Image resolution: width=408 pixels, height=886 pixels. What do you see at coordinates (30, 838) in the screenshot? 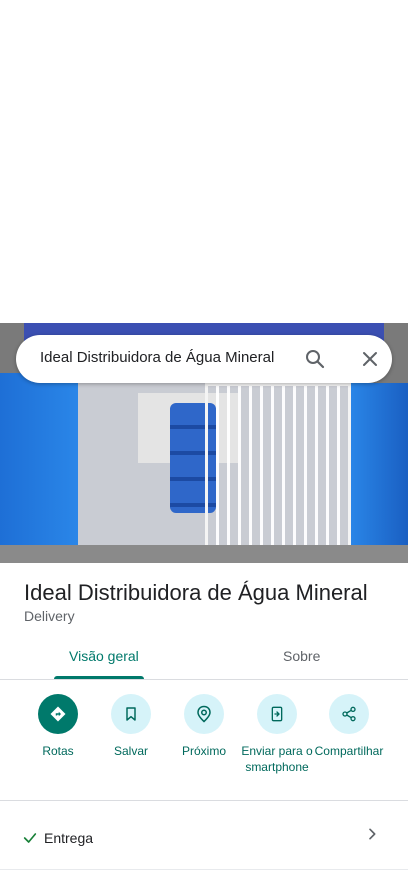
I see `check-icon` at bounding box center [30, 838].